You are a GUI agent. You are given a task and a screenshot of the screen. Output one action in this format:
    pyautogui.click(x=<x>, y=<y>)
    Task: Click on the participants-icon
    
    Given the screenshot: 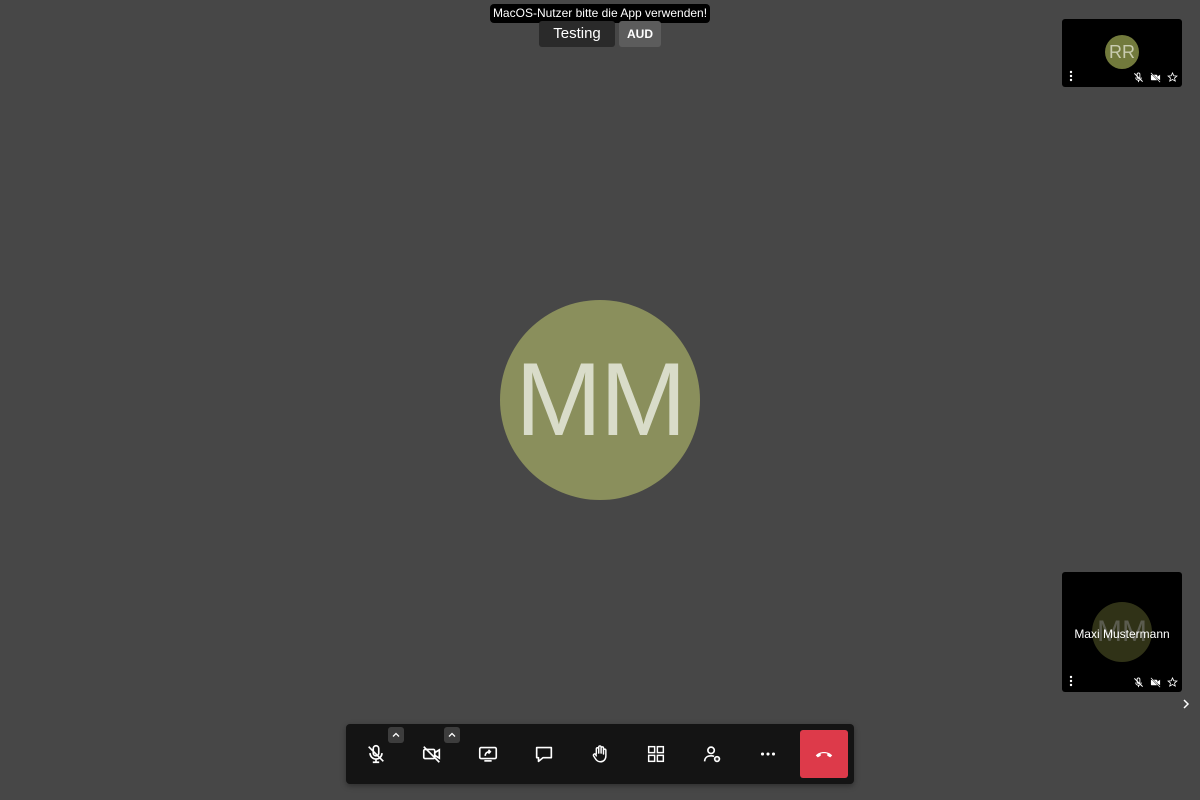 What is the action you would take?
    pyautogui.click(x=712, y=754)
    